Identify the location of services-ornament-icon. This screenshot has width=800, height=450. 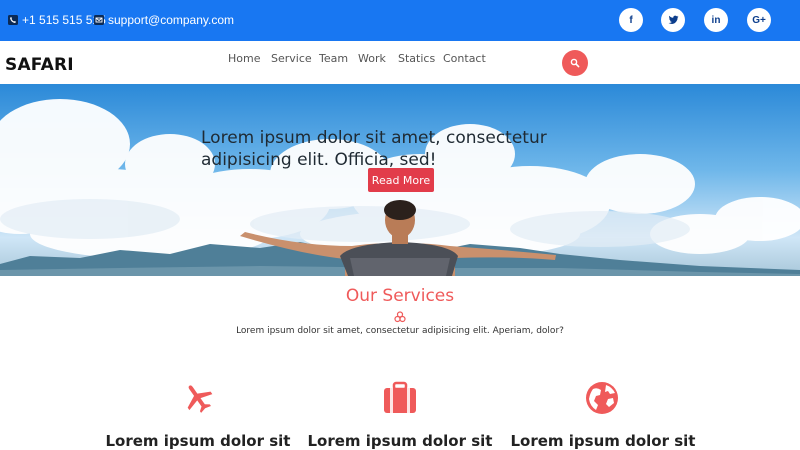
(400, 317).